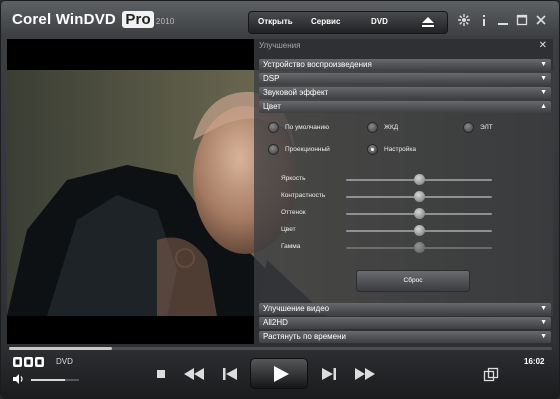 The width and height of the screenshot is (560, 399). What do you see at coordinates (288, 229) in the screenshot?
I see `slider-label-saturation: Цвет` at bounding box center [288, 229].